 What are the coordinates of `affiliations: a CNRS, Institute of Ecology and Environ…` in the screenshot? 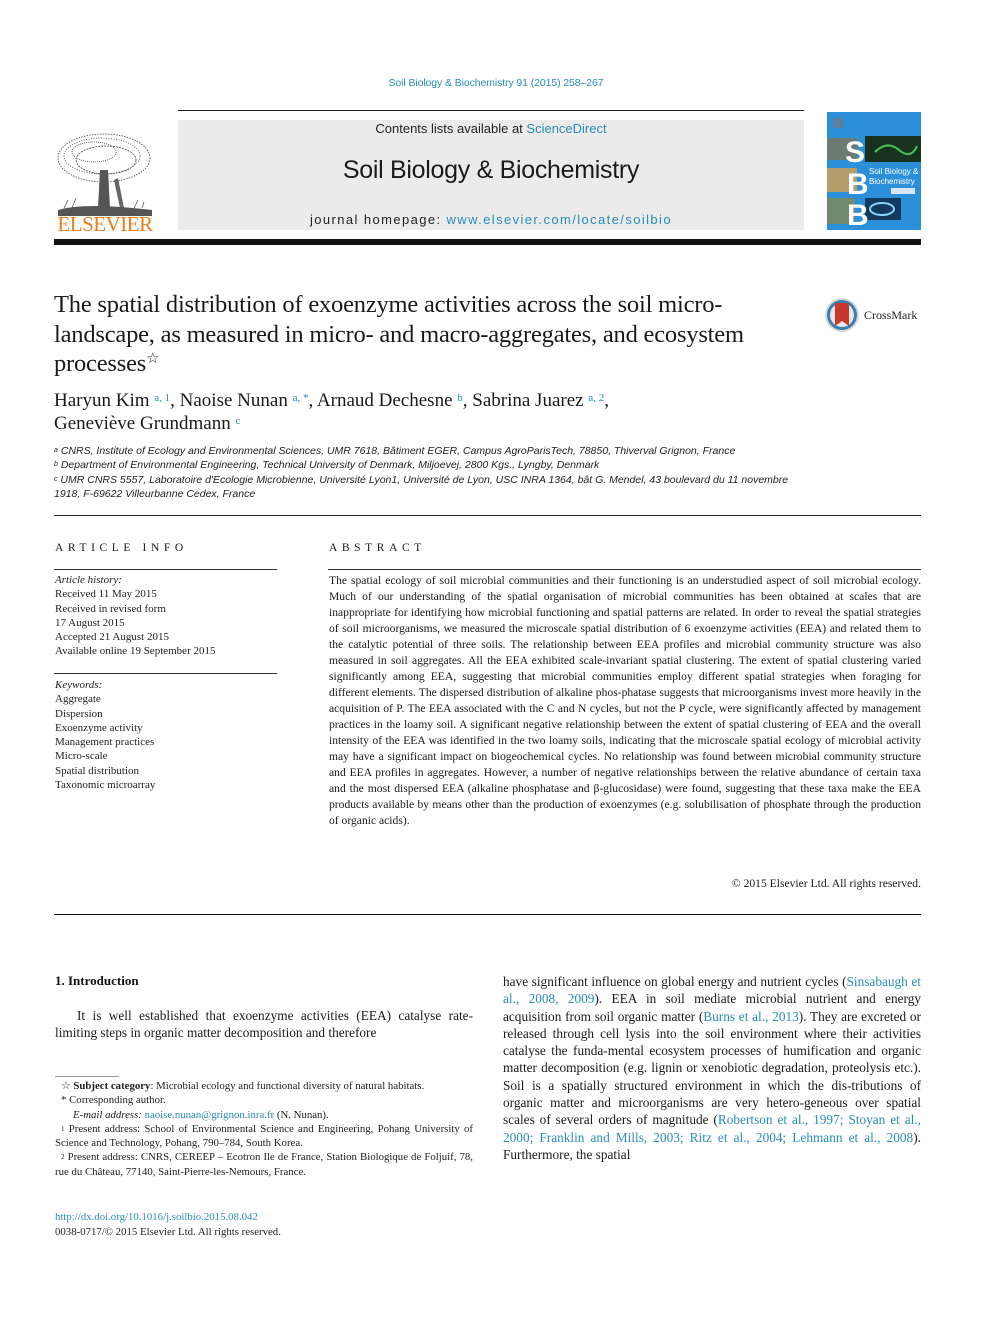 It's located at (434, 473).